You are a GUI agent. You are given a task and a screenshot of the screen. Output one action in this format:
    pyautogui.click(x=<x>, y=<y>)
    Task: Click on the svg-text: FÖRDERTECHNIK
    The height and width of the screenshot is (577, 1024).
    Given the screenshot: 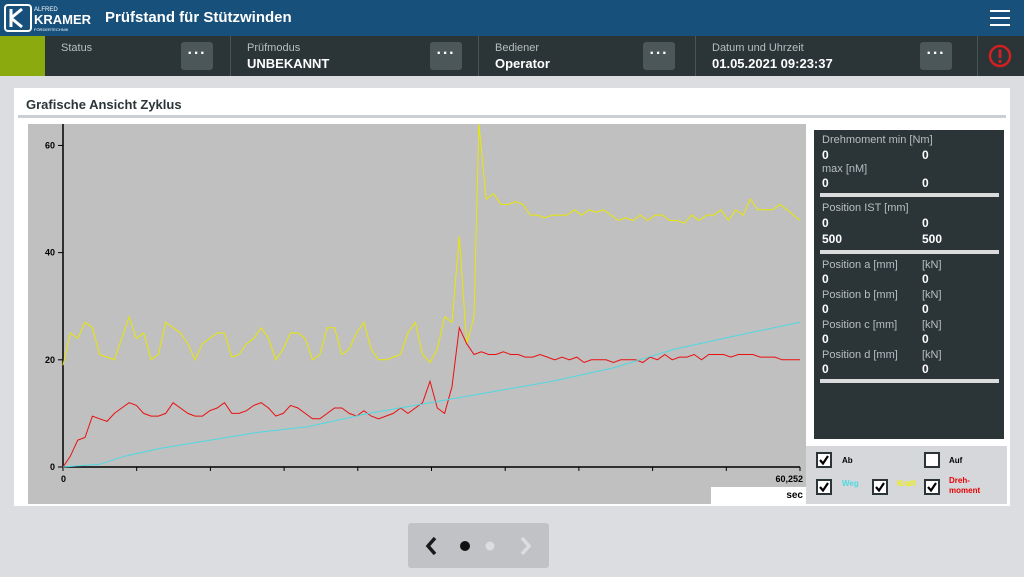 What is the action you would take?
    pyautogui.click(x=51, y=29)
    